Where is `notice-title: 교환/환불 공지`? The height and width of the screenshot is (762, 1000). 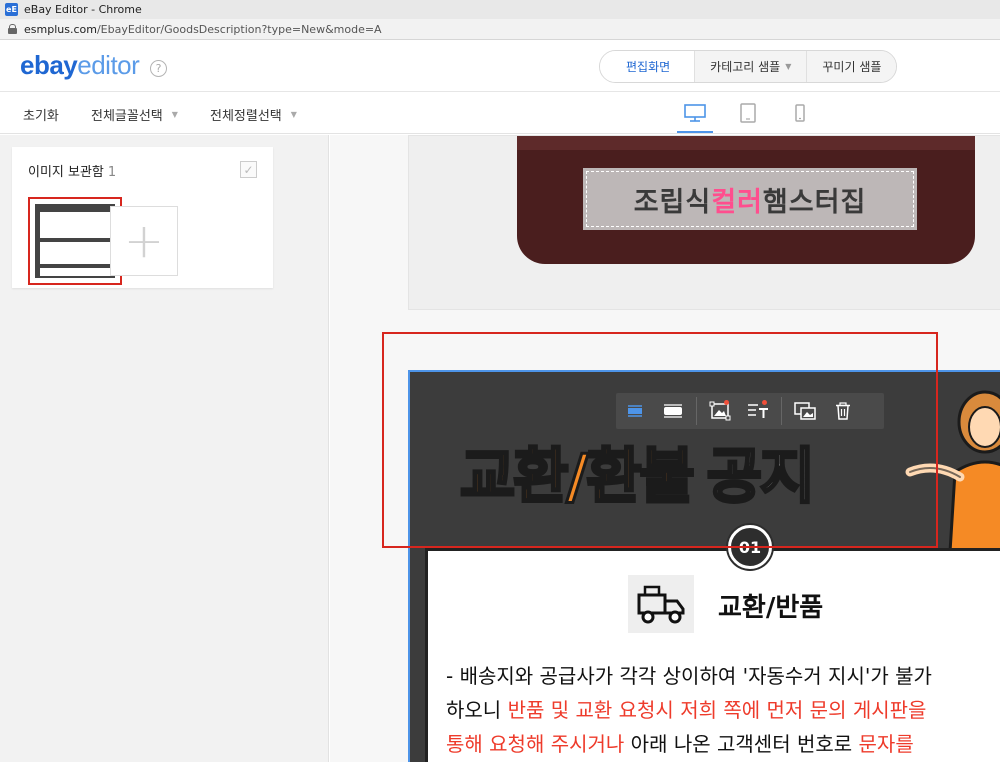 notice-title: 교환/환불 공지 is located at coordinates (638, 471).